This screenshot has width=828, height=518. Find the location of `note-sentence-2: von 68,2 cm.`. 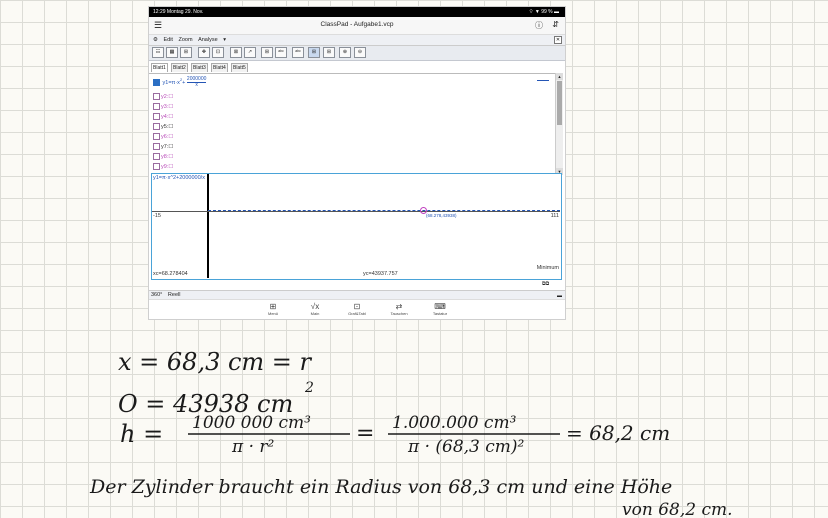

note-sentence-2: von 68,2 cm. is located at coordinates (677, 509).